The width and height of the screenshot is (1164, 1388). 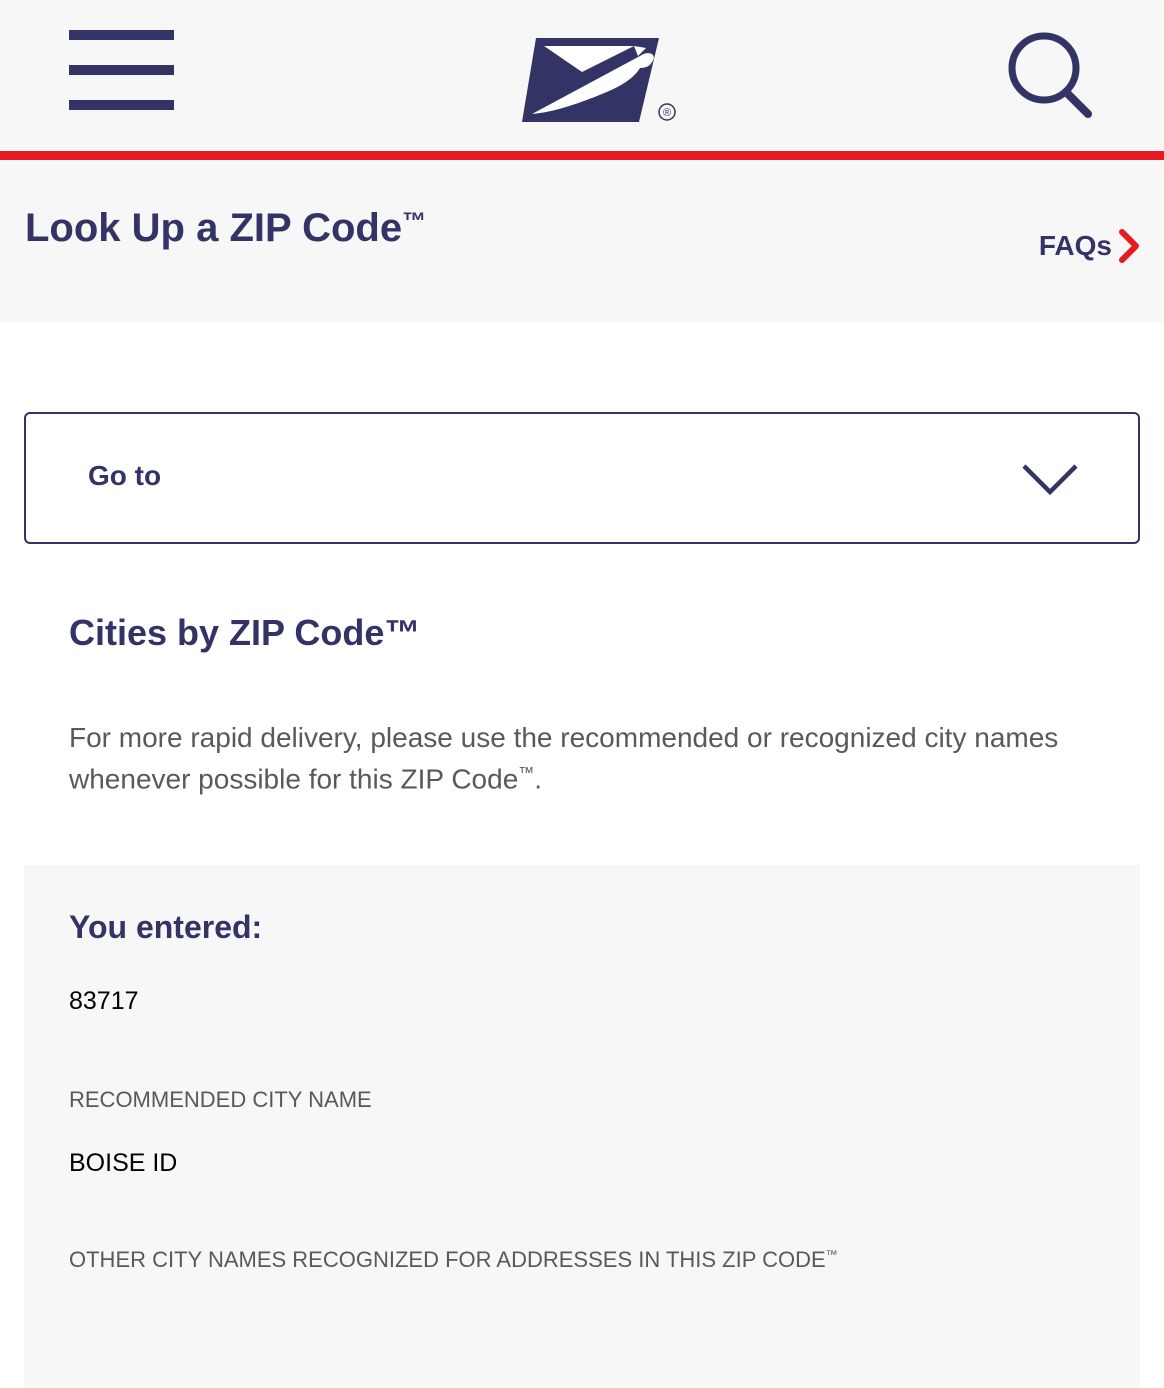 I want to click on recommended-city-label: RECOMMENDED CITY NAME, so click(x=220, y=1099).